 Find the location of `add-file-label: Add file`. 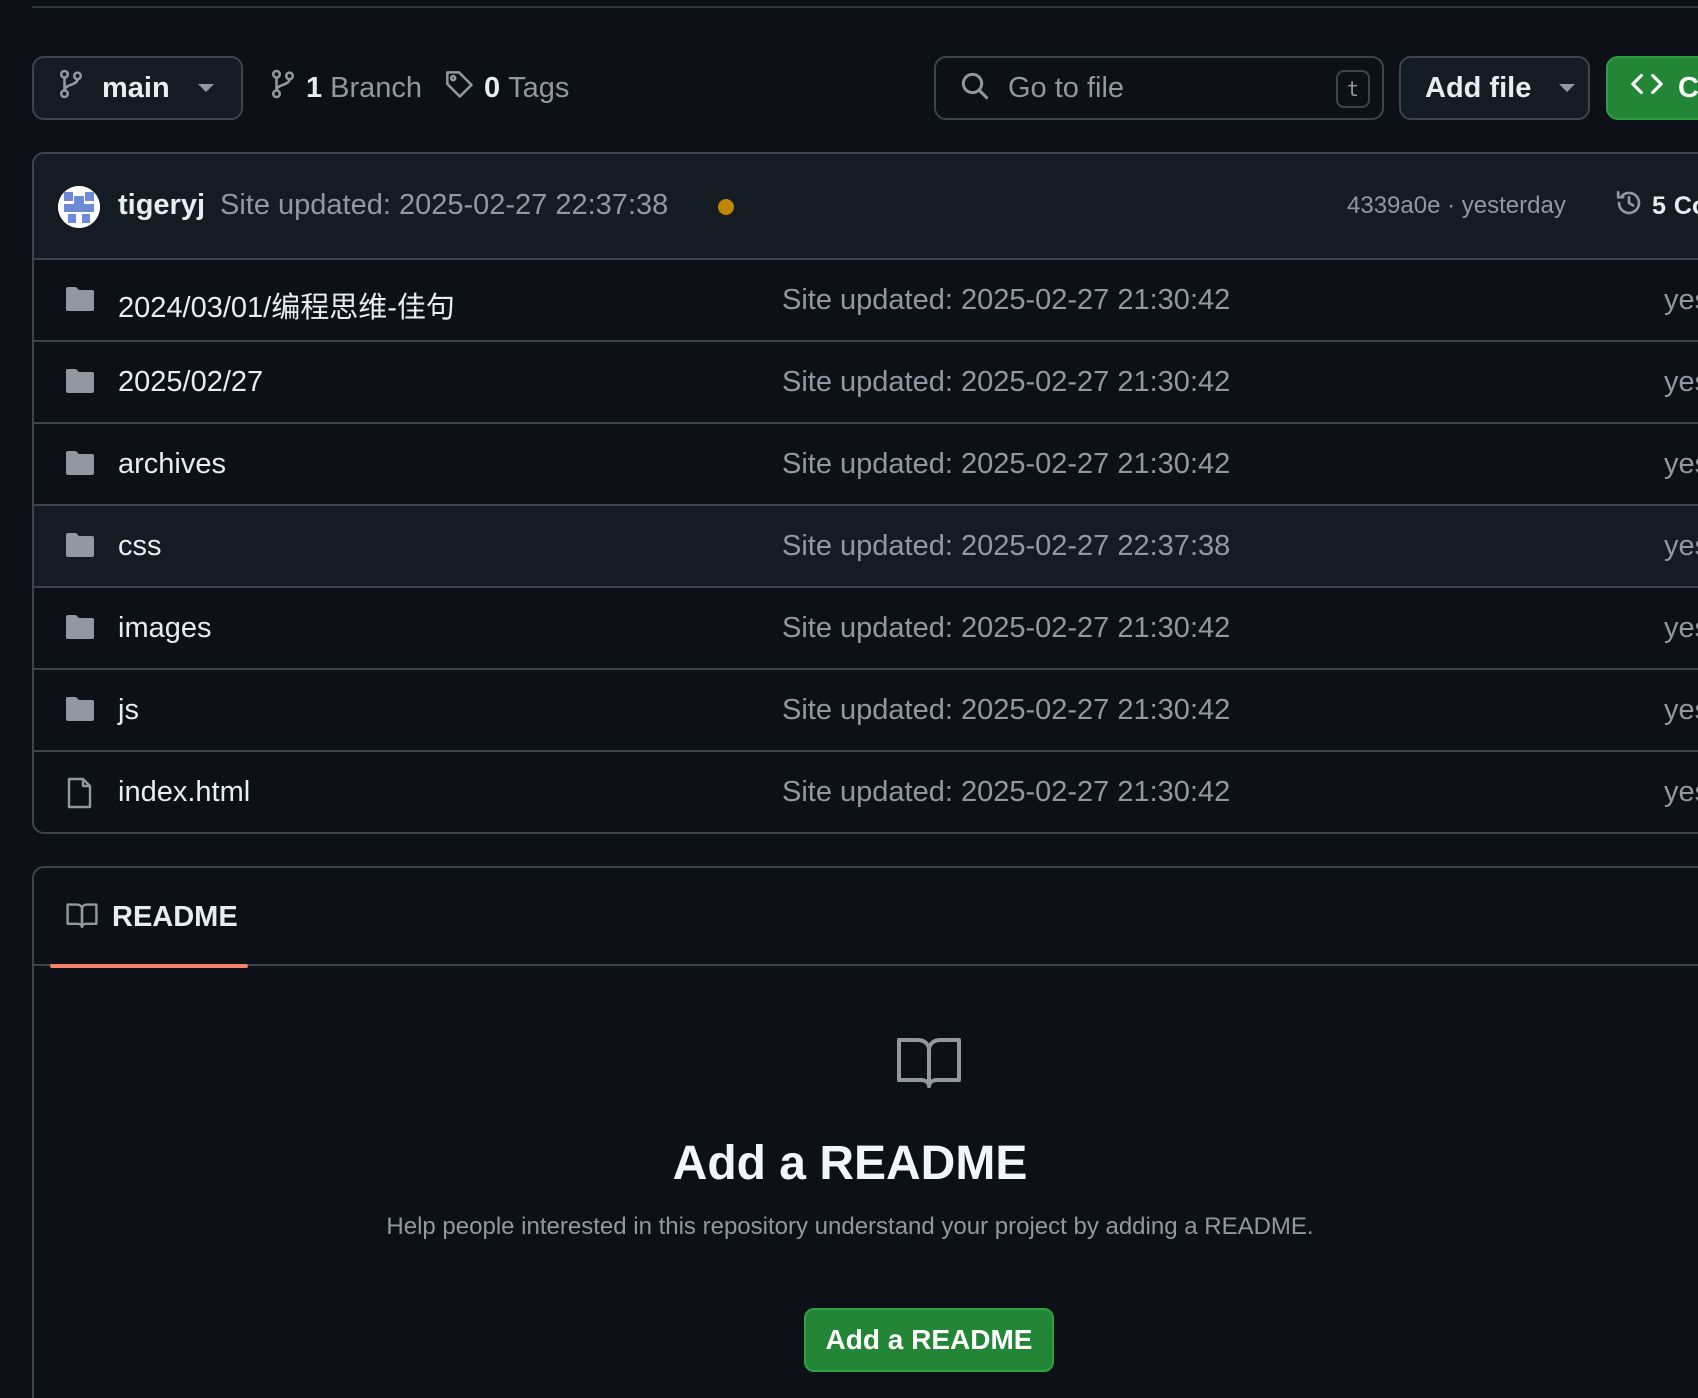

add-file-label: Add file is located at coordinates (1478, 87).